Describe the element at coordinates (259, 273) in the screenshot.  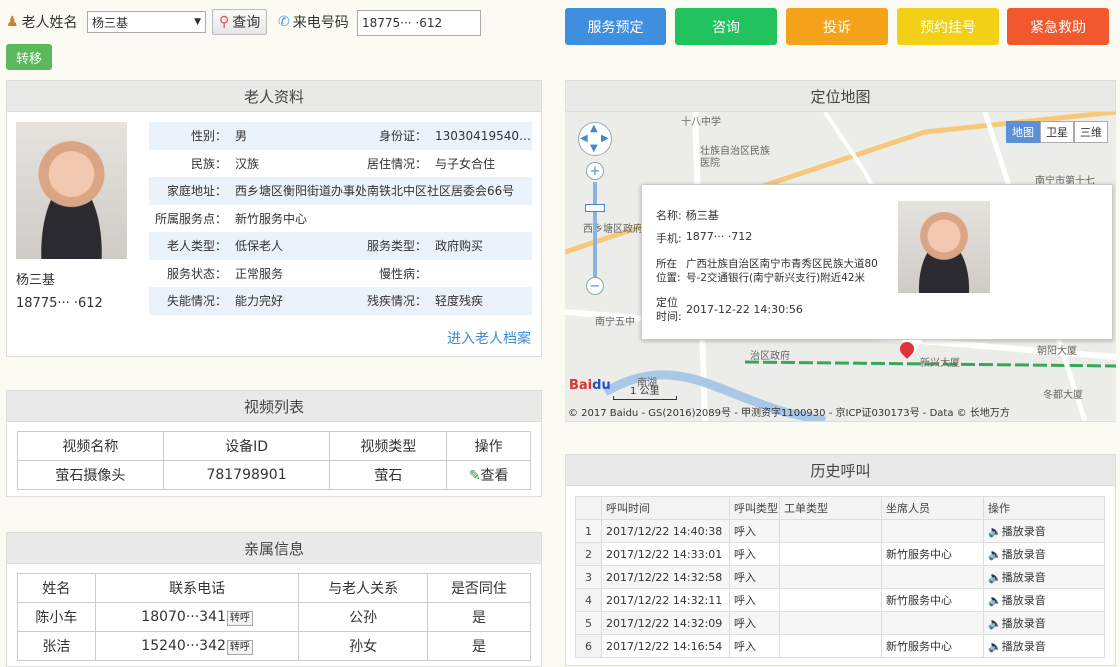
I see `info-value: 正常服务` at that location.